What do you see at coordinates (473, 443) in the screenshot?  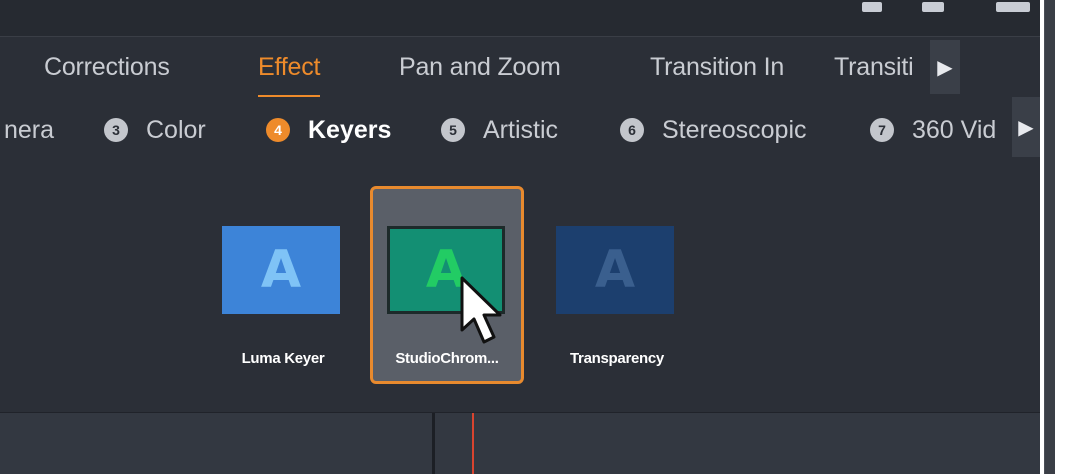 I see `playhead` at bounding box center [473, 443].